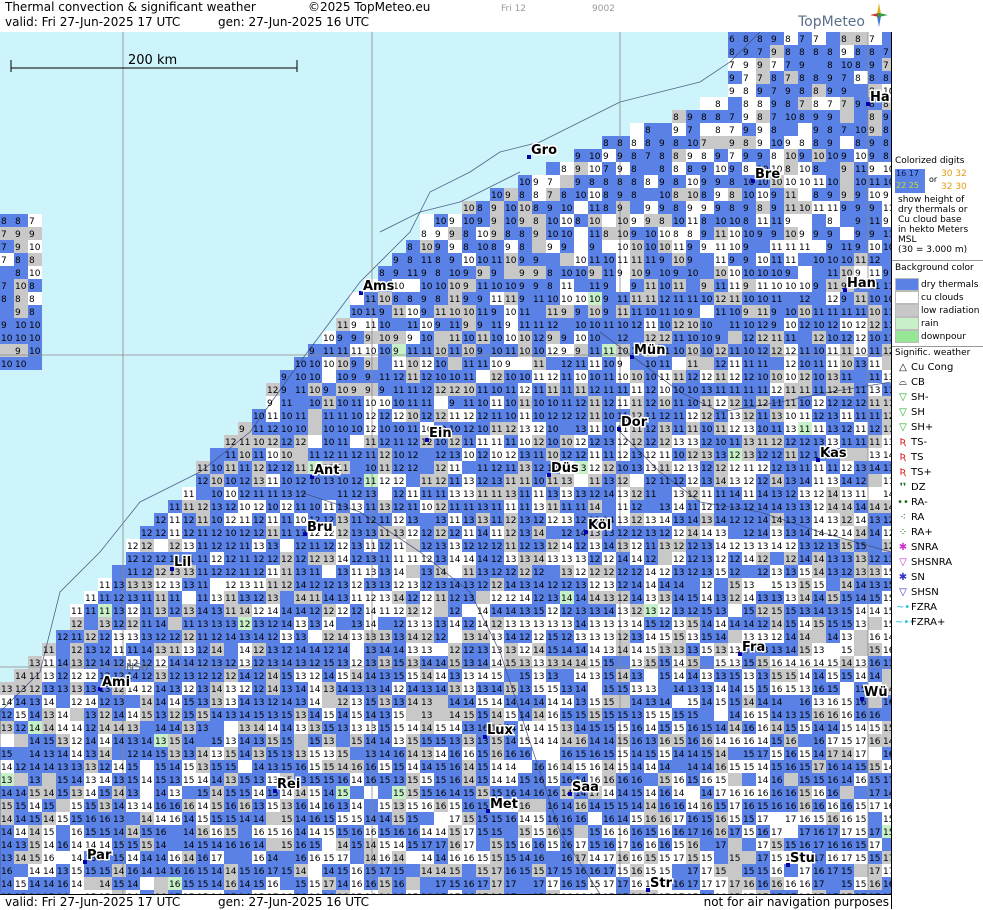 The image size is (983, 910). I want to click on city-label: Kas, so click(833, 453).